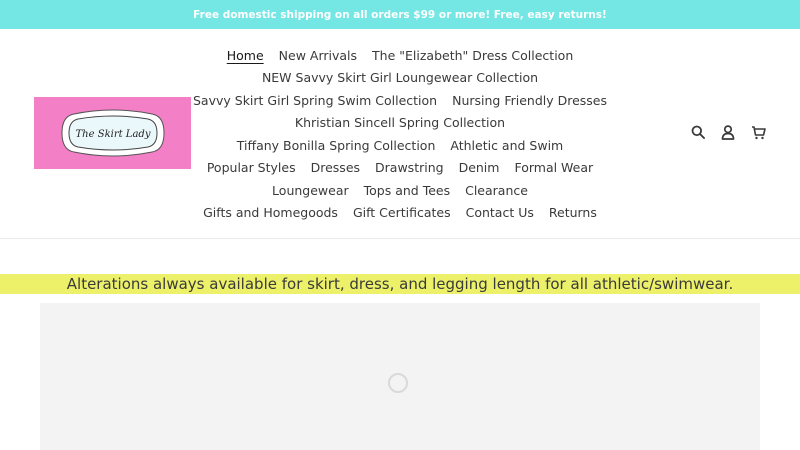  I want to click on account-icon, so click(728, 132).